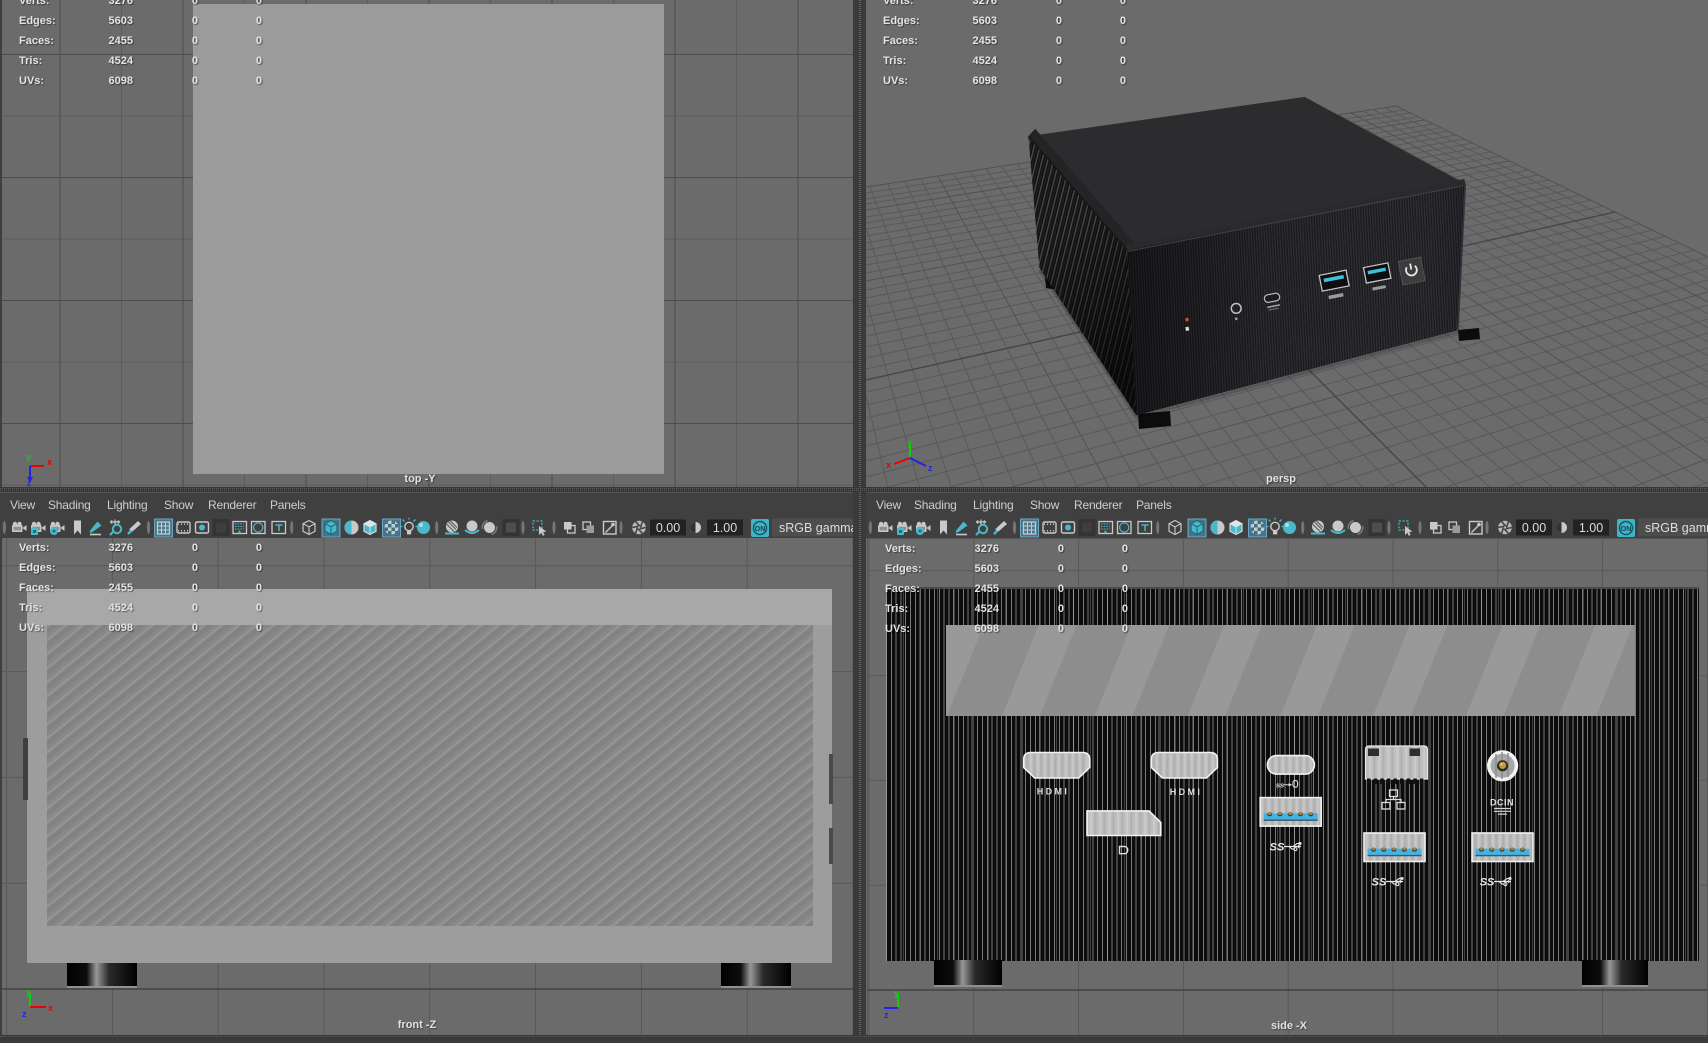 The width and height of the screenshot is (1708, 1043). I want to click on svg-text: sRGB gamma, so click(818, 528).